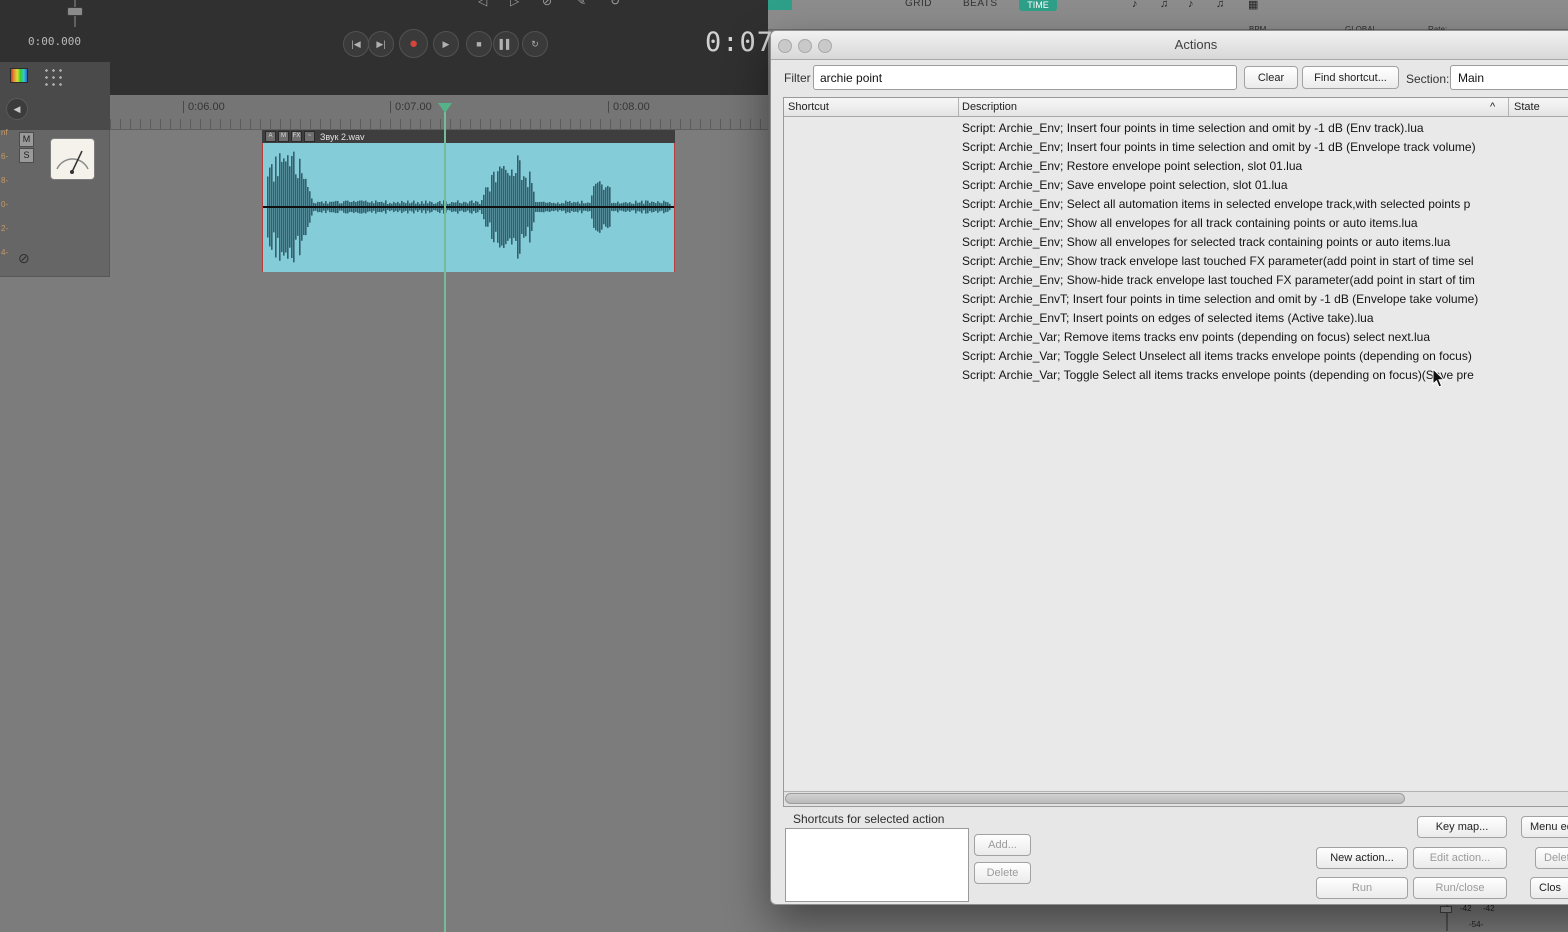 The image size is (1568, 932). I want to click on media-item-header: A M FX ~ Звук 2.wav, so click(468, 136).